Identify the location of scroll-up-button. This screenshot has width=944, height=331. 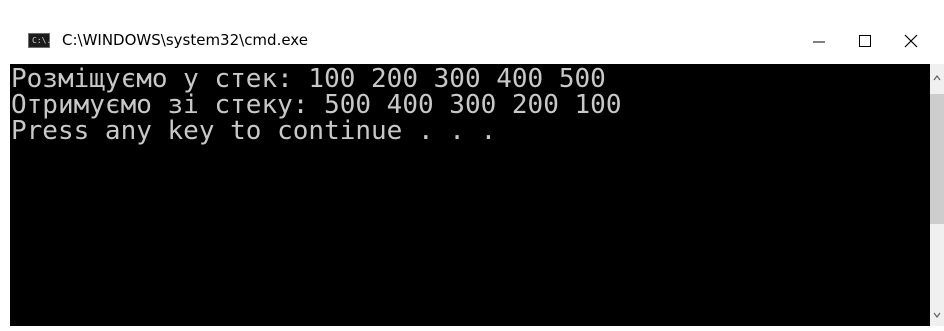
(937, 77).